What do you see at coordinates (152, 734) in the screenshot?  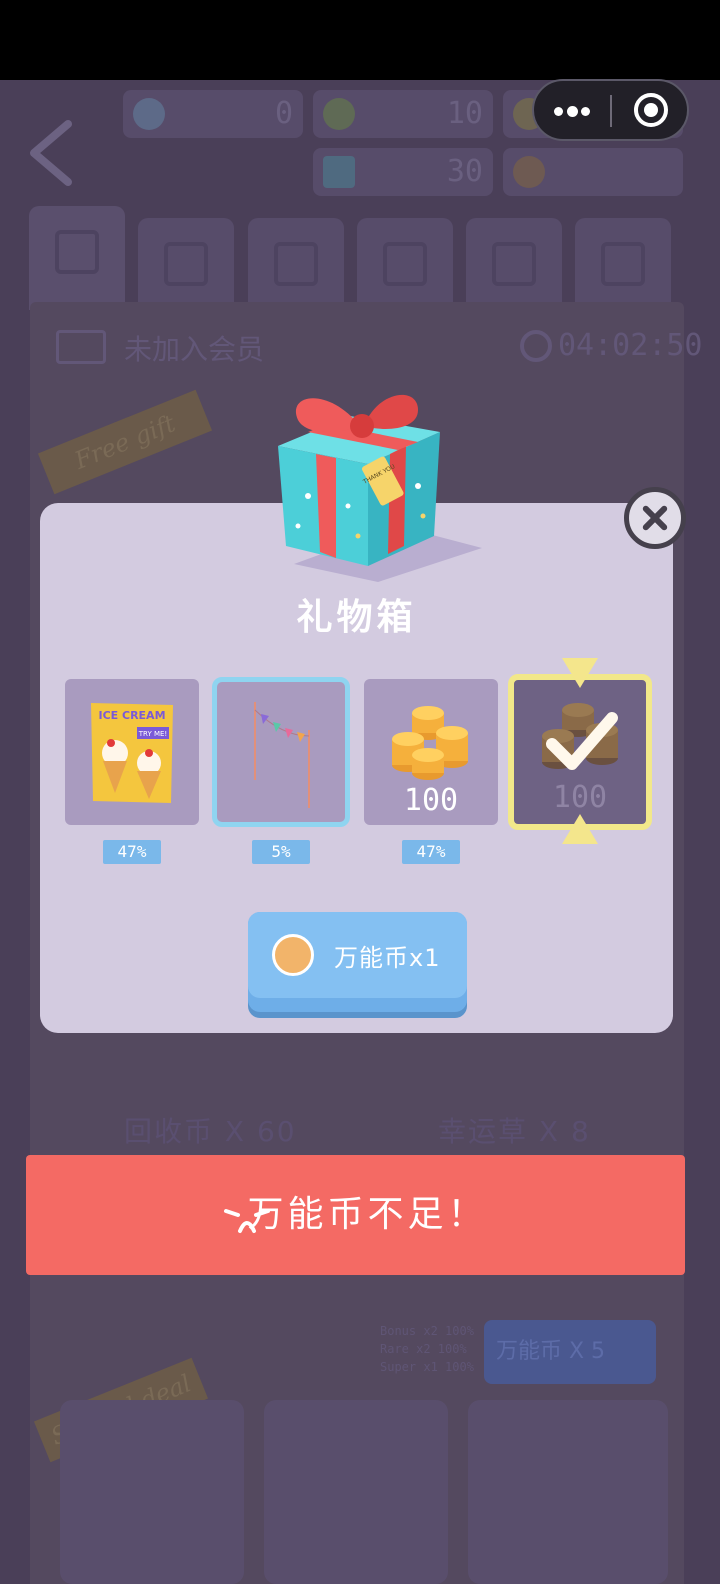 I see `poster-subtitle: TRY ME!` at bounding box center [152, 734].